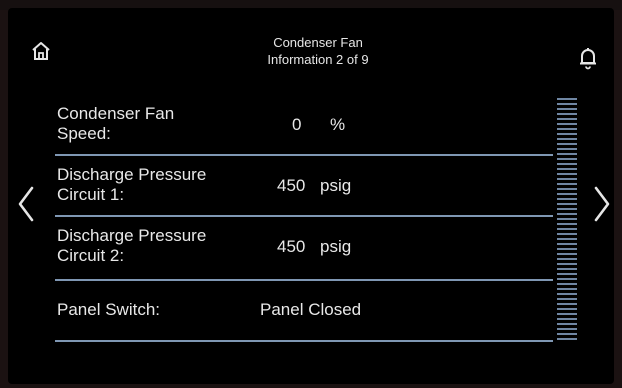  I want to click on list-item-condenser-fan-speed: Condenser Fan Speed: 0 %, so click(304, 131).